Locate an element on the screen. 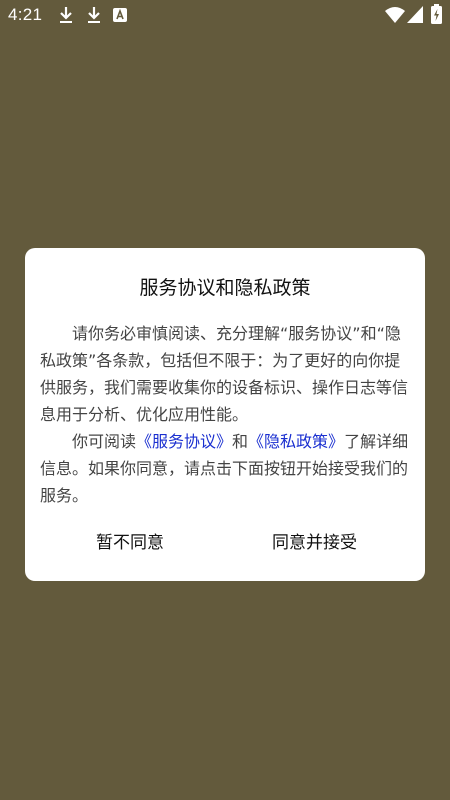  accept-button: 同意并接受 is located at coordinates (314, 540).